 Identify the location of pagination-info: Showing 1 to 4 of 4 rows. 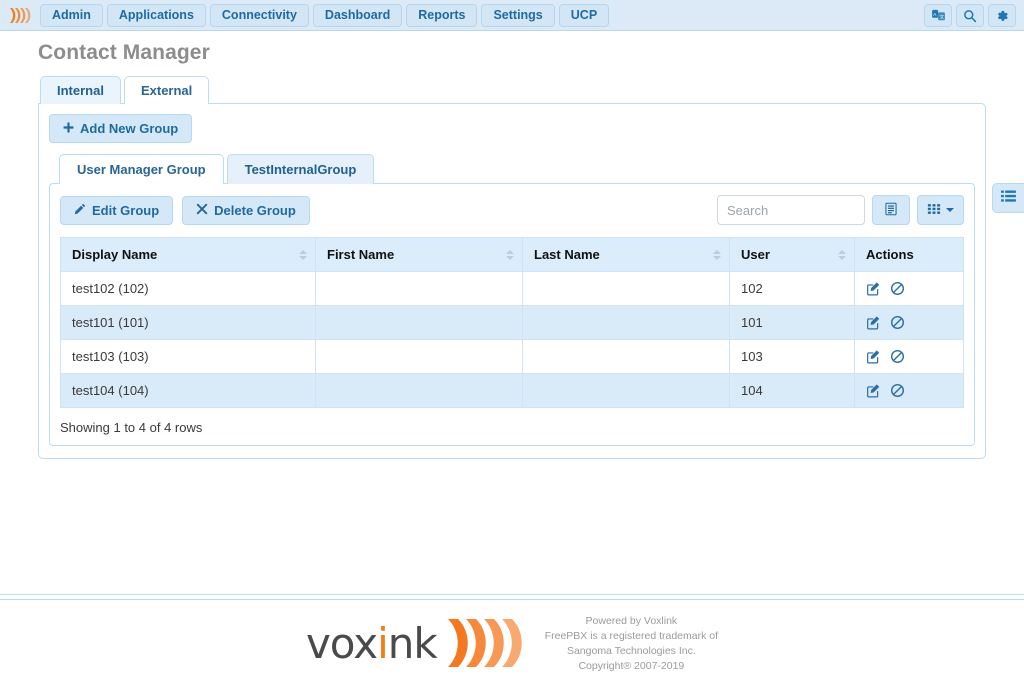
(131, 427).